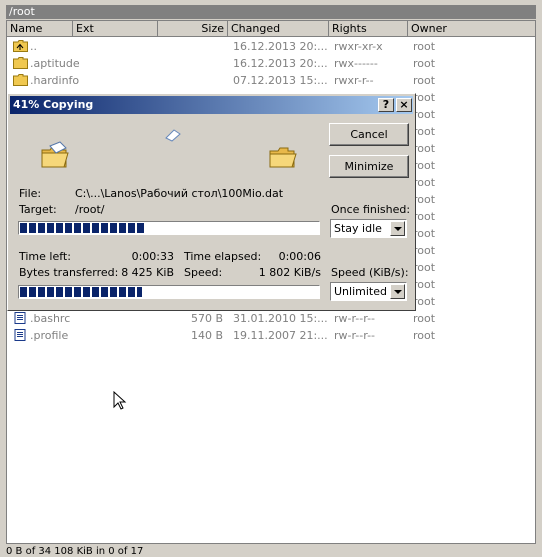 The image size is (542, 557). I want to click on column-size: Size, so click(193, 29).